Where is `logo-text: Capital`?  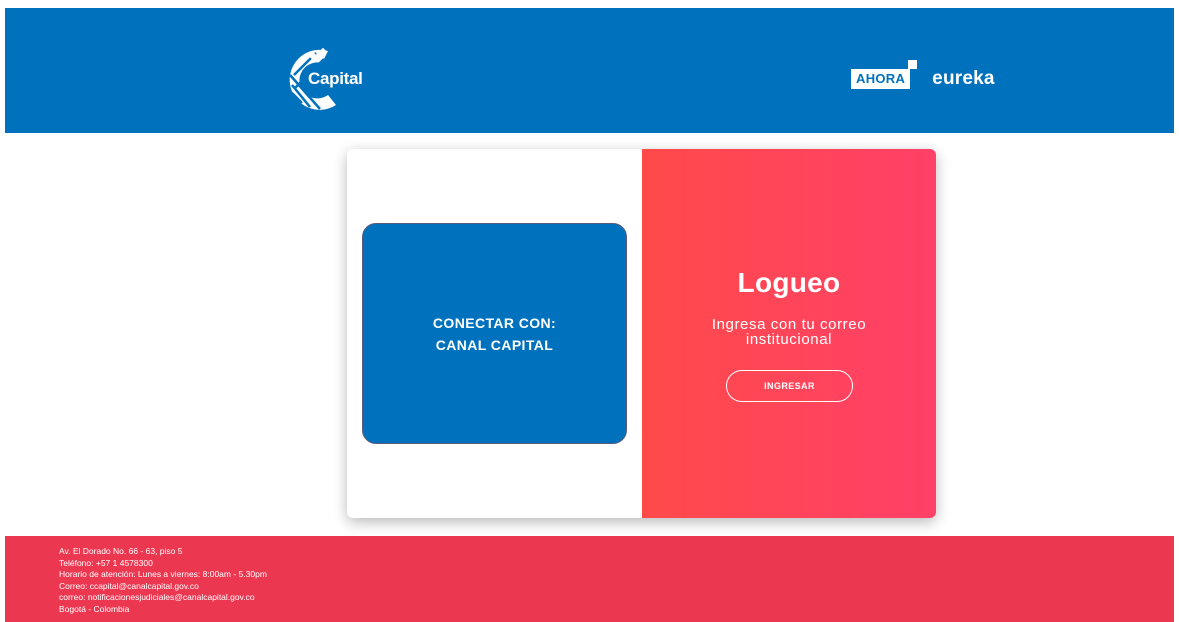
logo-text: Capital is located at coordinates (335, 78).